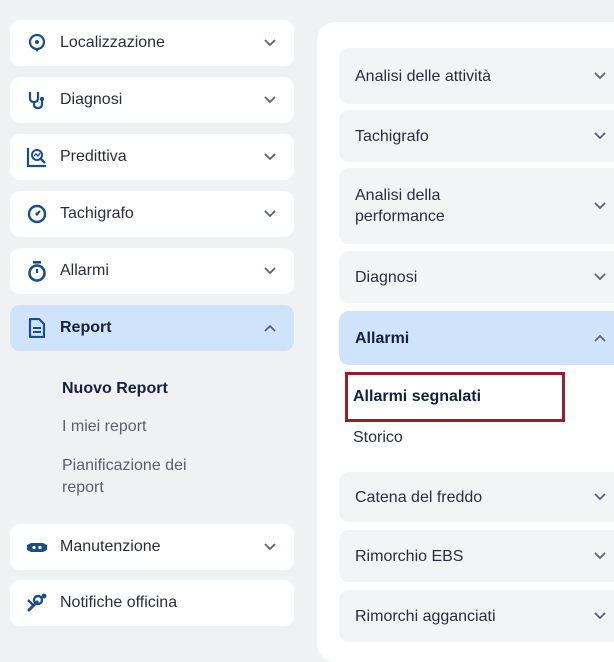 This screenshot has width=614, height=662. I want to click on stethoscope-icon, so click(37, 100).